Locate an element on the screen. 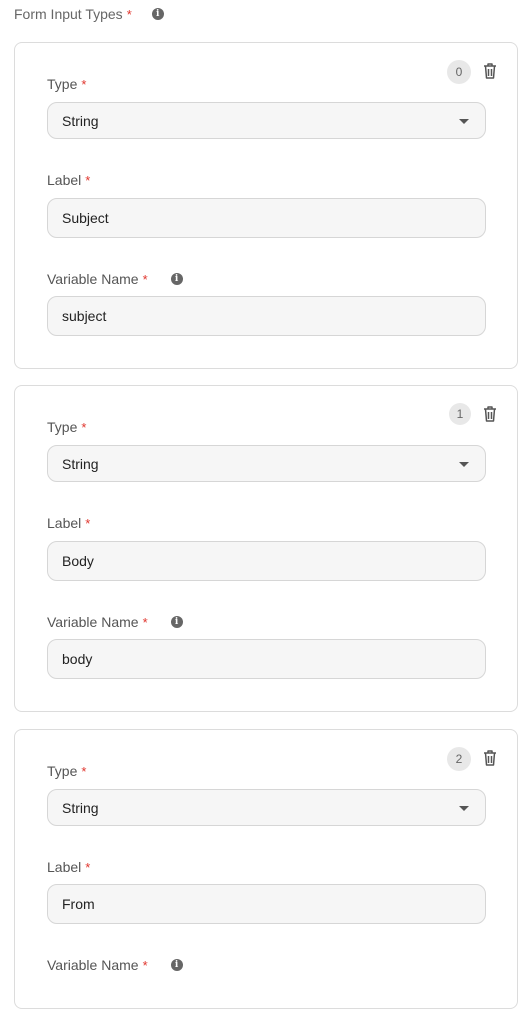 Image resolution: width=531 pixels, height=1009 pixels. label-input: Body is located at coordinates (266, 561).